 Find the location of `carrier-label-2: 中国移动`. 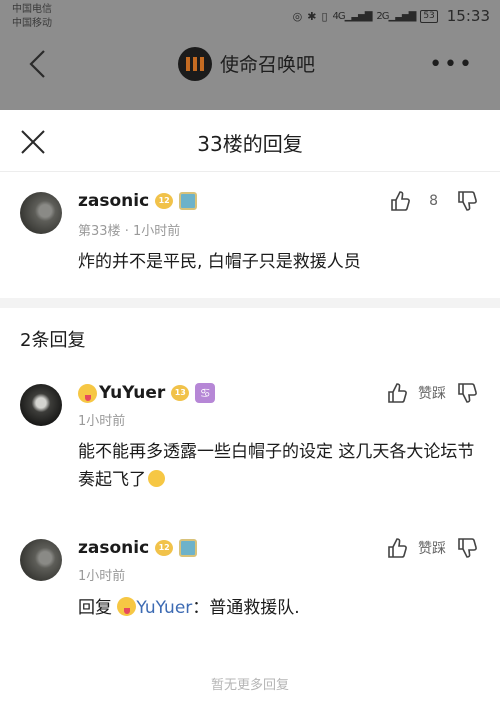

carrier-label-2: 中国移动 is located at coordinates (32, 23).